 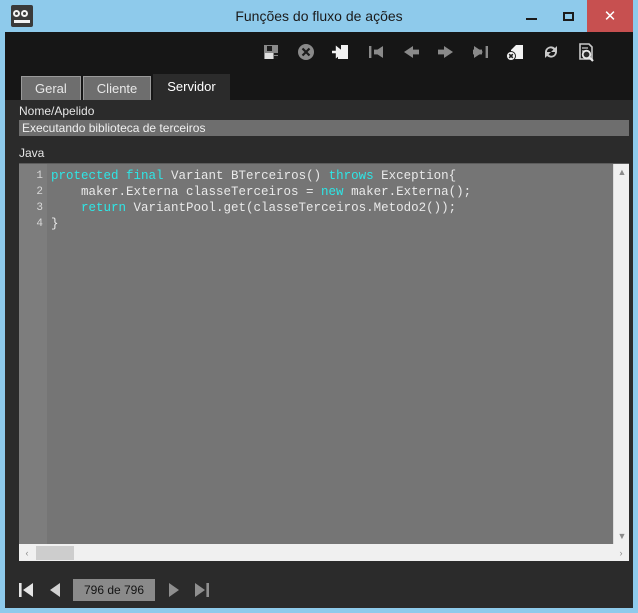 What do you see at coordinates (324, 128) in the screenshot?
I see `name-input` at bounding box center [324, 128].